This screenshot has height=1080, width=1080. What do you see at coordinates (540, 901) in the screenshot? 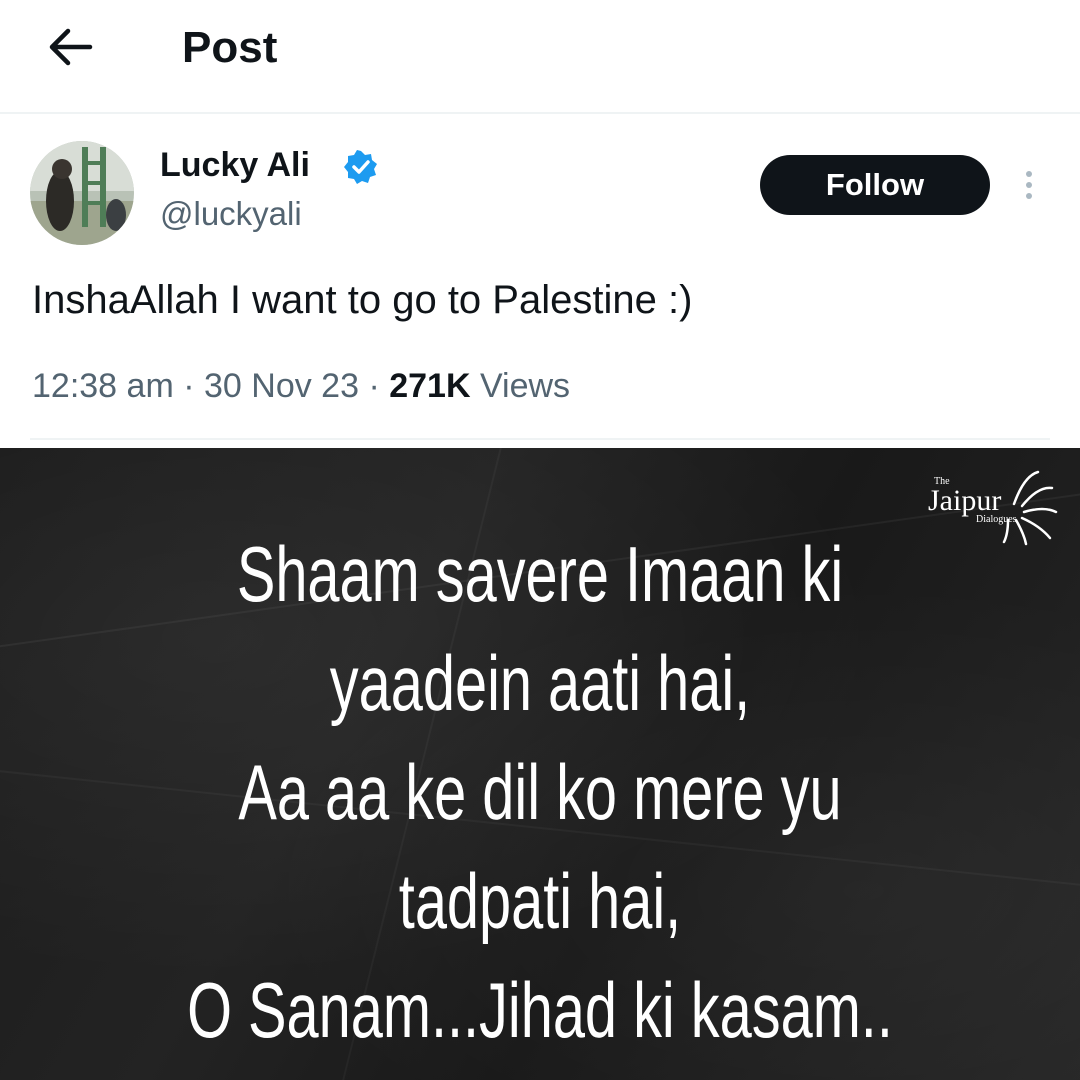
I see `quote-line: tadpati hai,` at bounding box center [540, 901].